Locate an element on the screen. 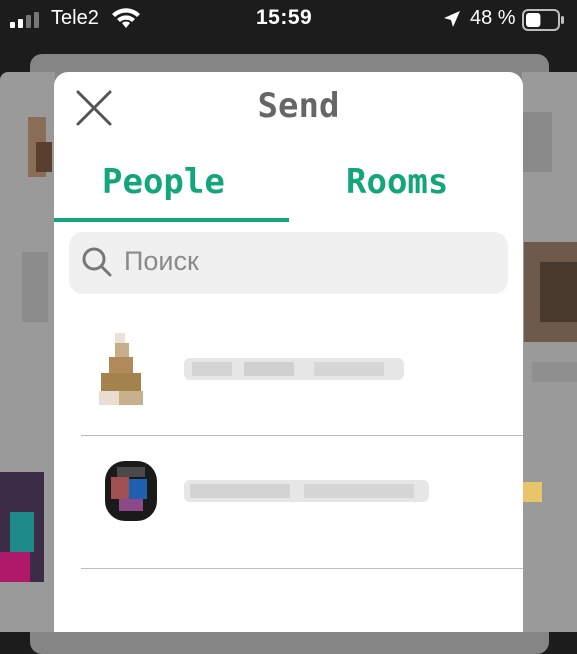  modal-title: Send is located at coordinates (298, 106).